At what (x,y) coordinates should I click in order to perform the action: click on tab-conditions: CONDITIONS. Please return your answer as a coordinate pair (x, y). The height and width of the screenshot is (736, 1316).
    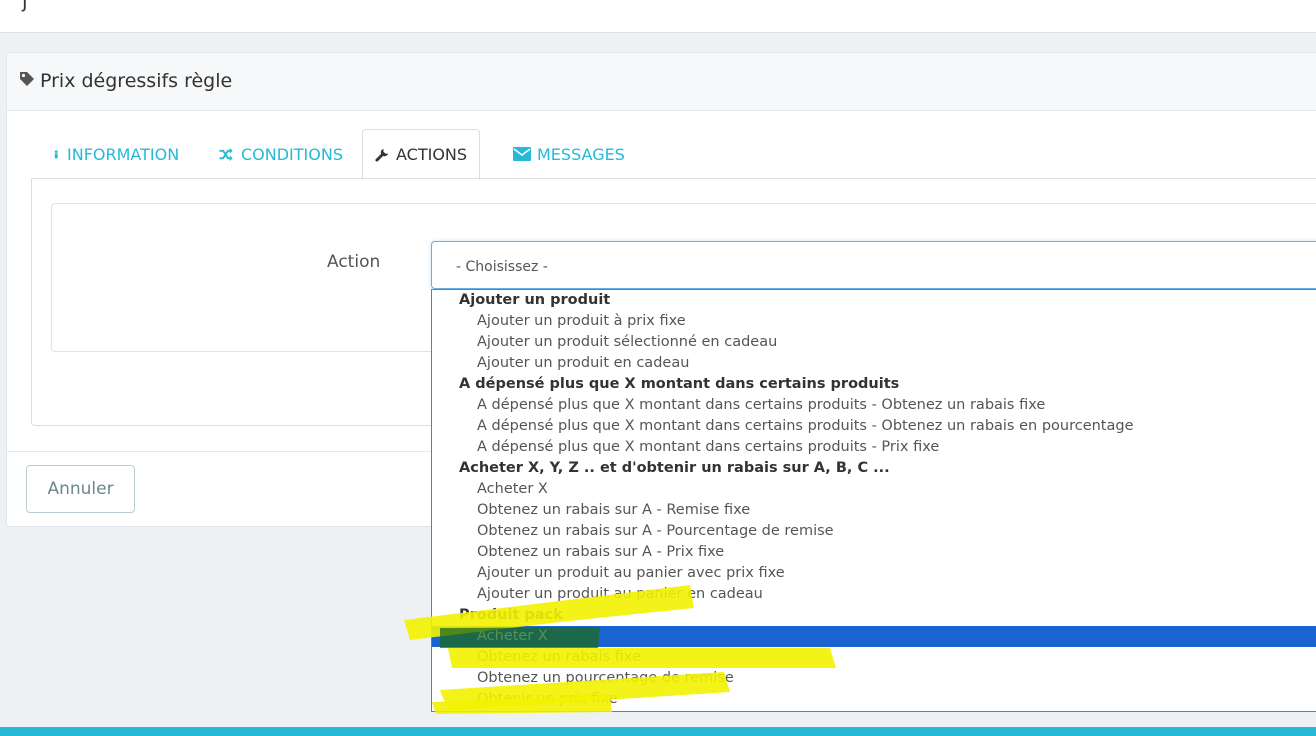
    Looking at the image, I should click on (280, 154).